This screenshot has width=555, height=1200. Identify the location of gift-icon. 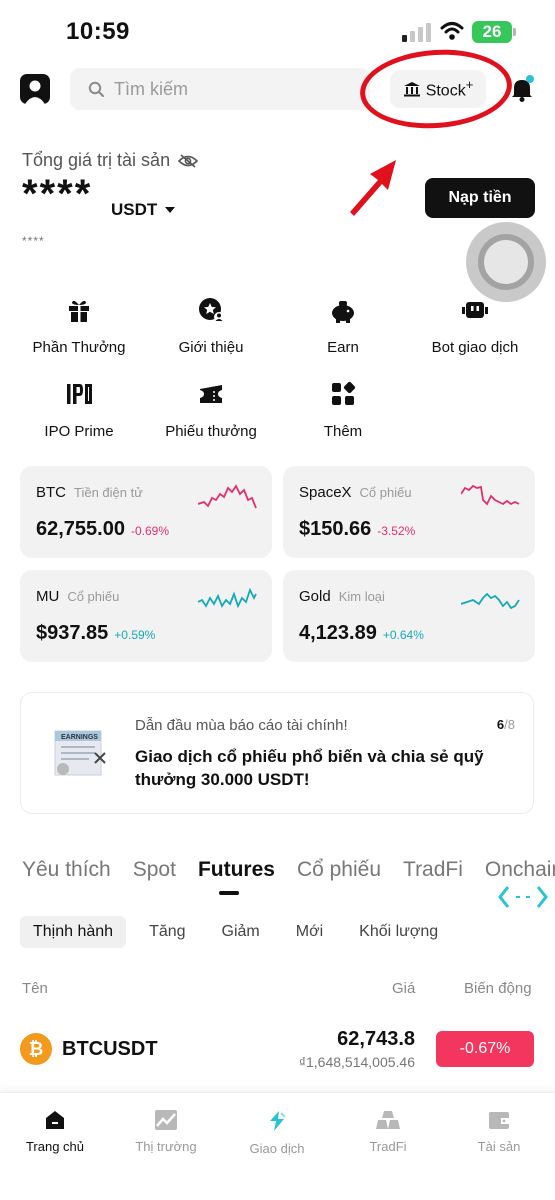
(79, 311).